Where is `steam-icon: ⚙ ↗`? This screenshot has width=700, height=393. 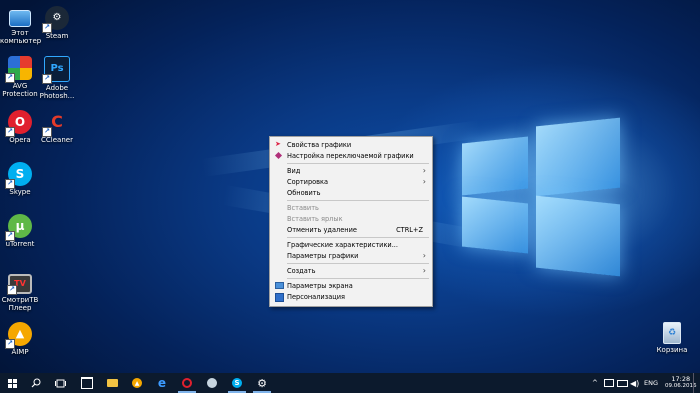
steam-icon: ⚙ ↗ is located at coordinates (55, 19).